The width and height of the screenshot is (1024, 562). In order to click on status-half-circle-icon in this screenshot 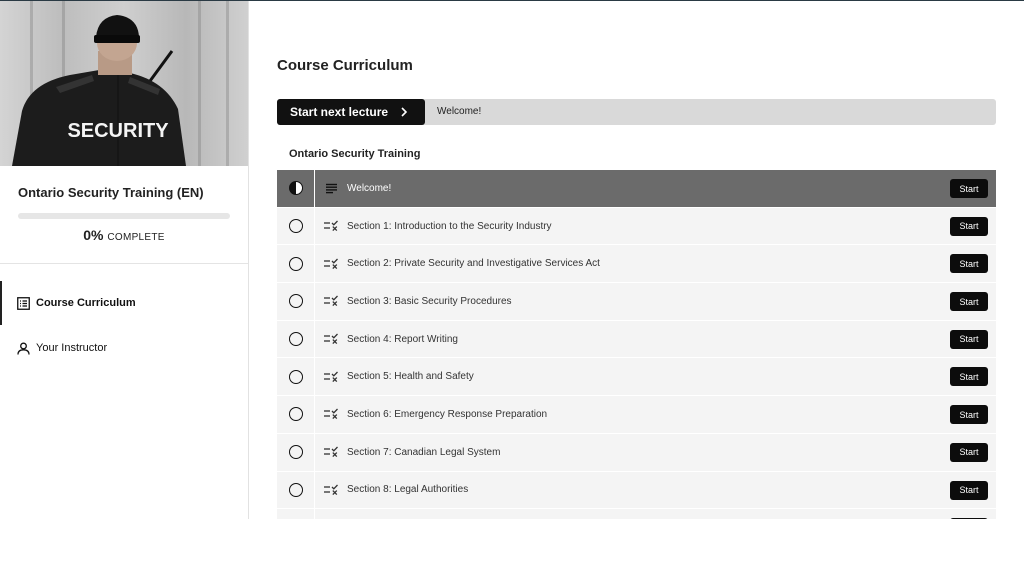, I will do `click(295, 188)`.